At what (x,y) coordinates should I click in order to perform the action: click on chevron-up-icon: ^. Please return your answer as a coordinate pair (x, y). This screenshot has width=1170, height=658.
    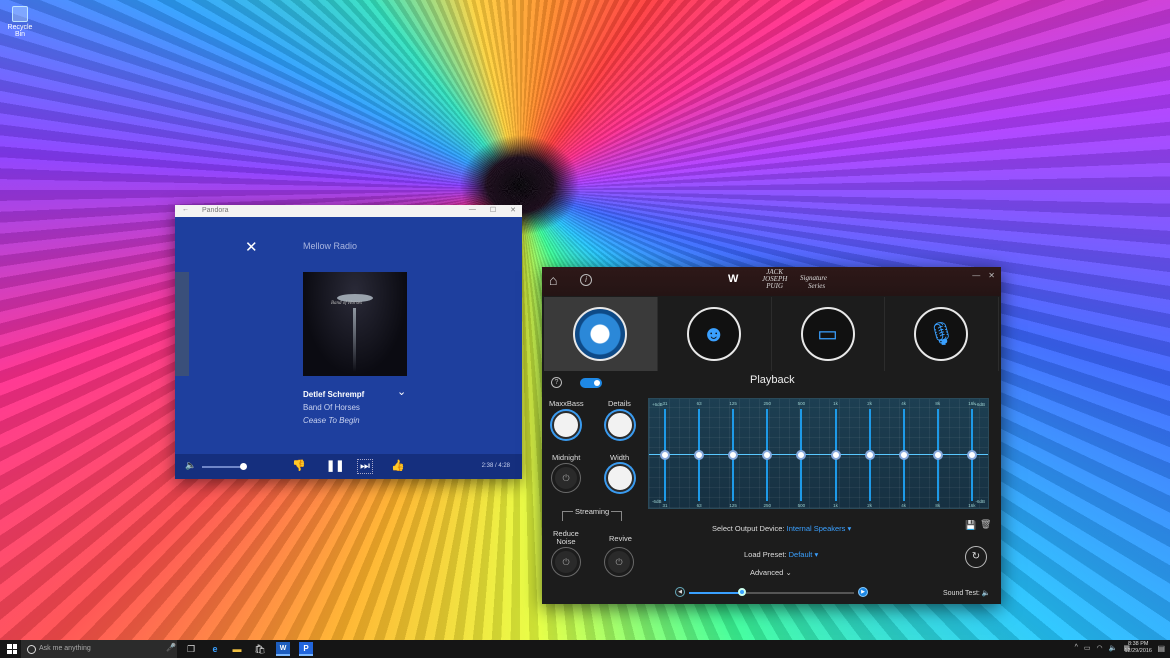
    Looking at the image, I should click on (1076, 648).